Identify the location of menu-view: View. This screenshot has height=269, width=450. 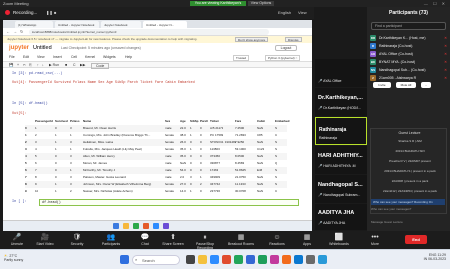
(41, 57).